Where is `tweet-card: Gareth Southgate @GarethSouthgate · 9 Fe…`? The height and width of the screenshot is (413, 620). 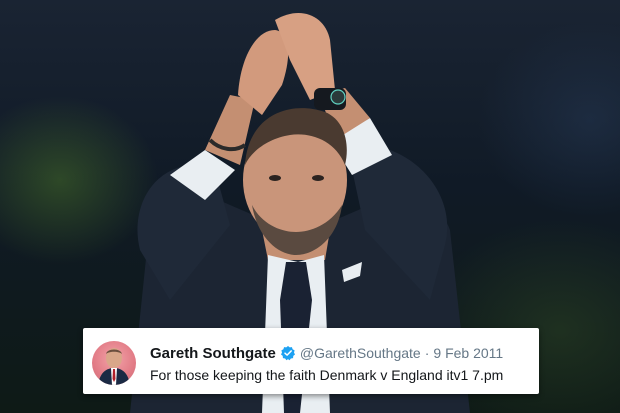
tweet-card: Gareth Southgate @GarethSouthgate · 9 Fe… is located at coordinates (311, 361).